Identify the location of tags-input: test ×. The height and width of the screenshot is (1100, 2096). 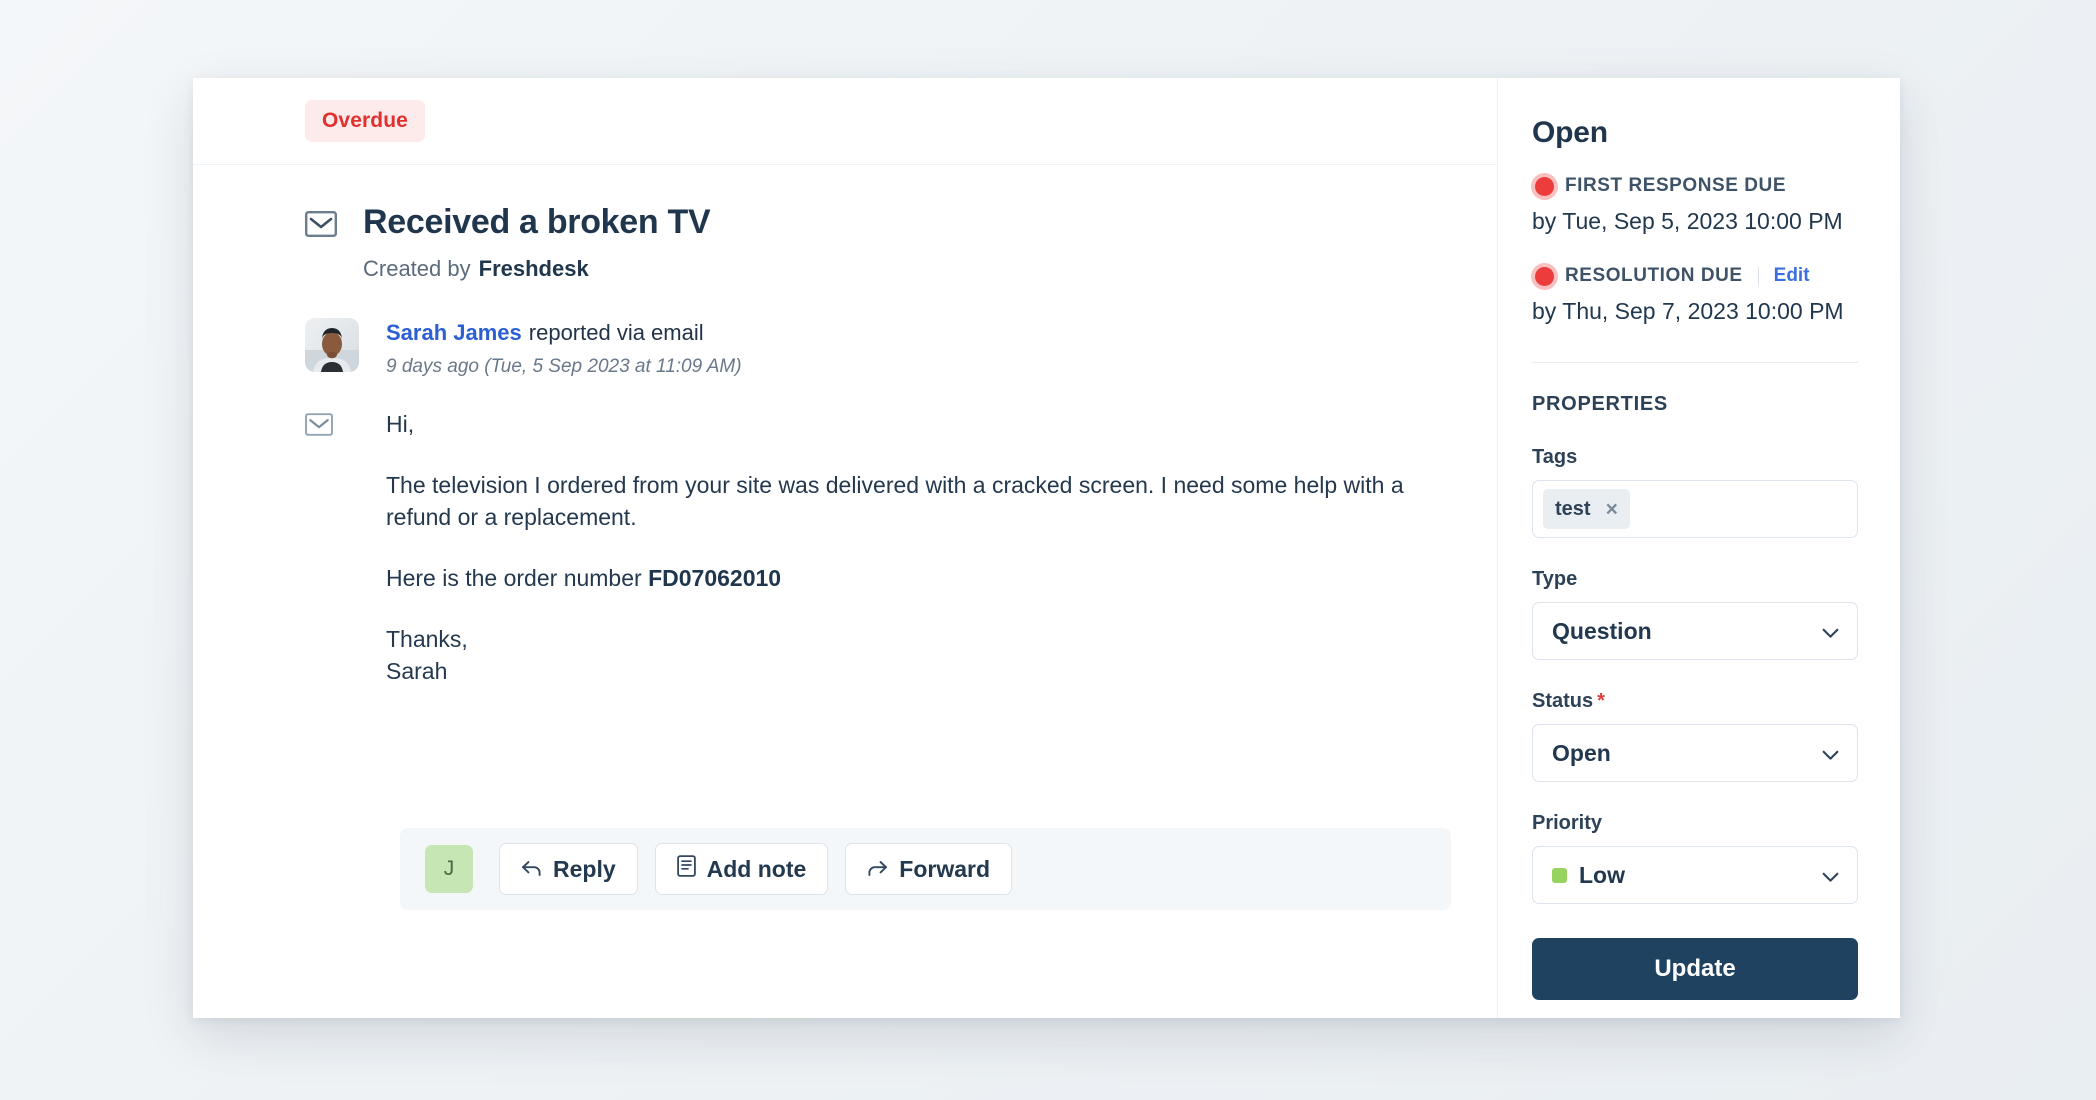
(1695, 509).